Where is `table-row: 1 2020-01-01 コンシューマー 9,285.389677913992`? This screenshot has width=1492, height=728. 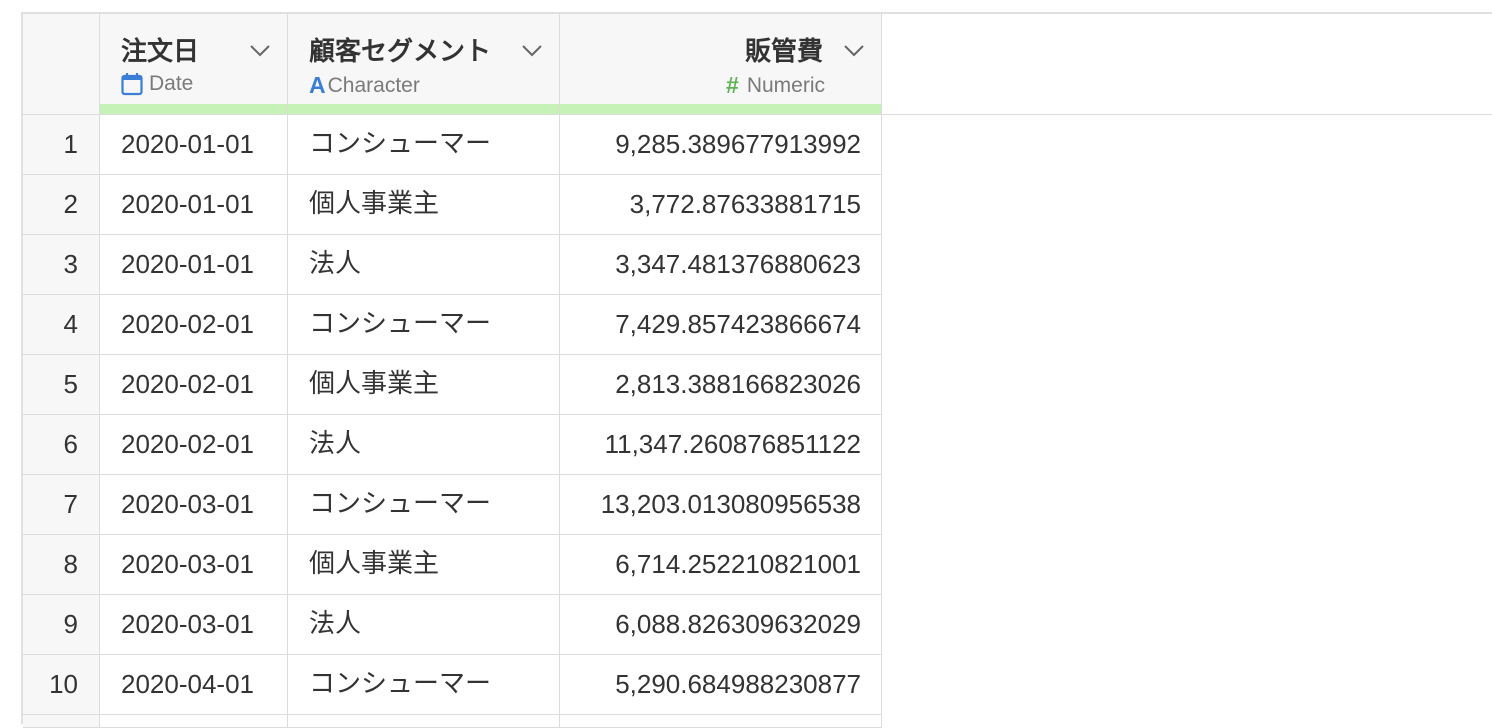 table-row: 1 2020-01-01 コンシューマー 9,285.389677913992 is located at coordinates (452, 145).